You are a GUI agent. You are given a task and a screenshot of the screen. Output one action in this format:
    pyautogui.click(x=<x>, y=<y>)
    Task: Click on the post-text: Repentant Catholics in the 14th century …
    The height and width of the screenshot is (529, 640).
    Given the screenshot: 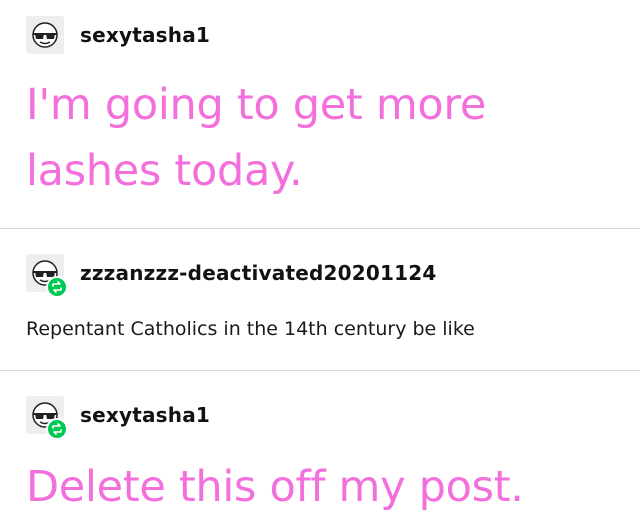 What is the action you would take?
    pyautogui.click(x=250, y=329)
    